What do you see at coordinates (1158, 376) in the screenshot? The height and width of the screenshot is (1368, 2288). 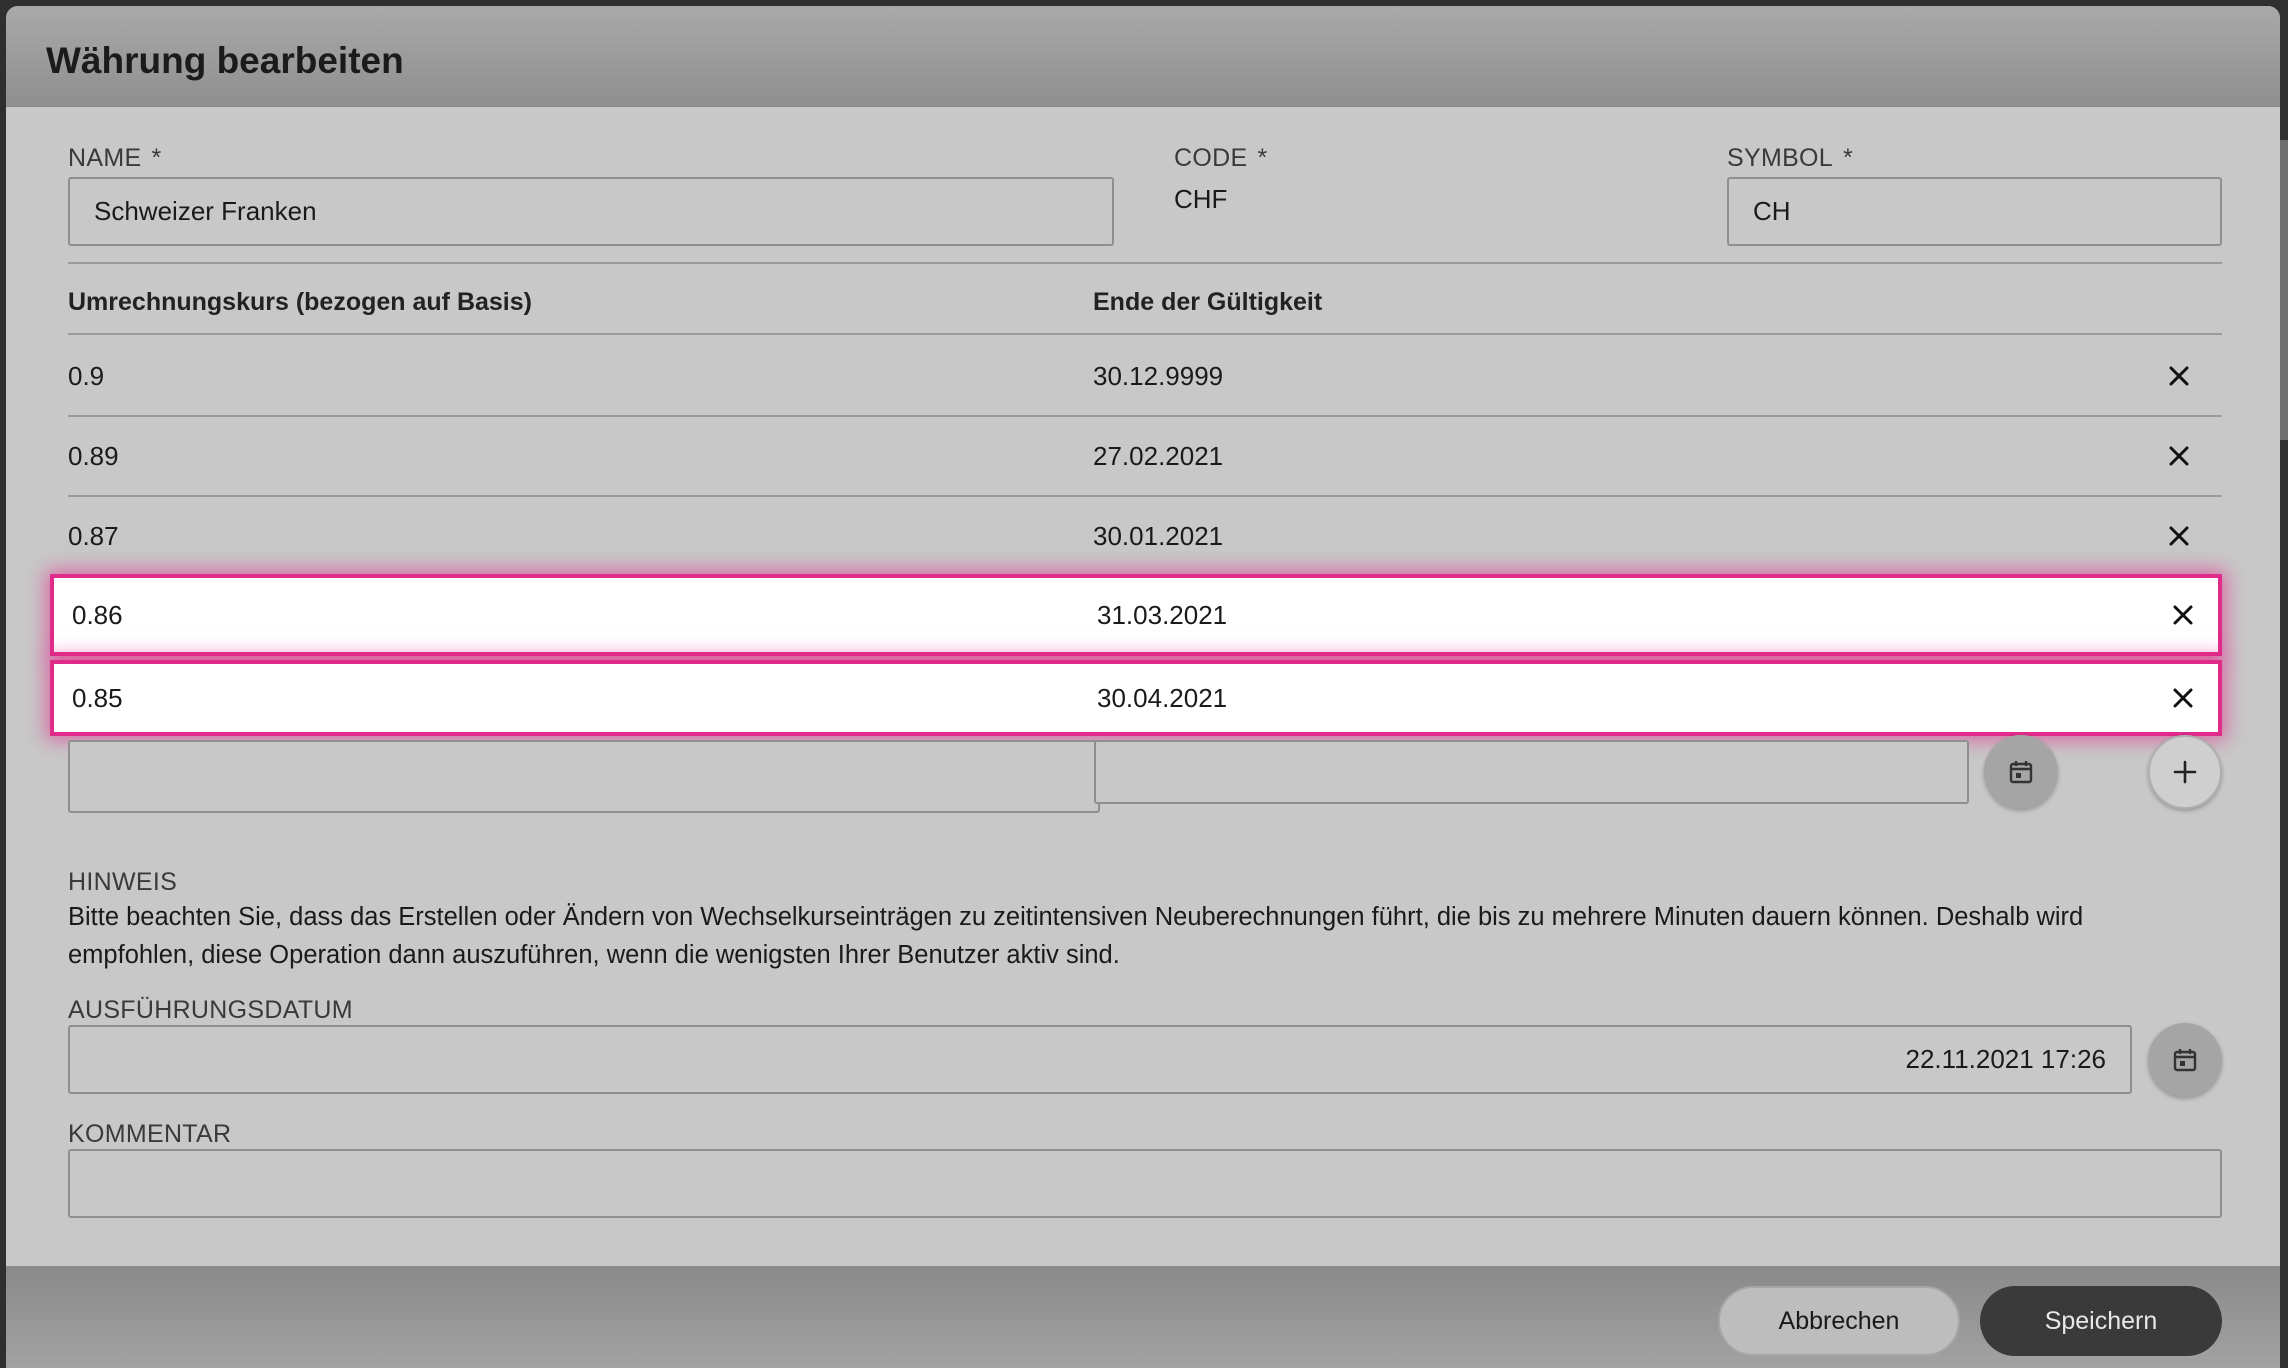 I see `valid-until-value: 30.12.9999` at bounding box center [1158, 376].